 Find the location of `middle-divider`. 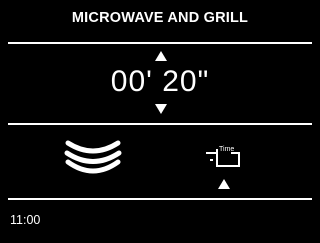

middle-divider is located at coordinates (160, 124).